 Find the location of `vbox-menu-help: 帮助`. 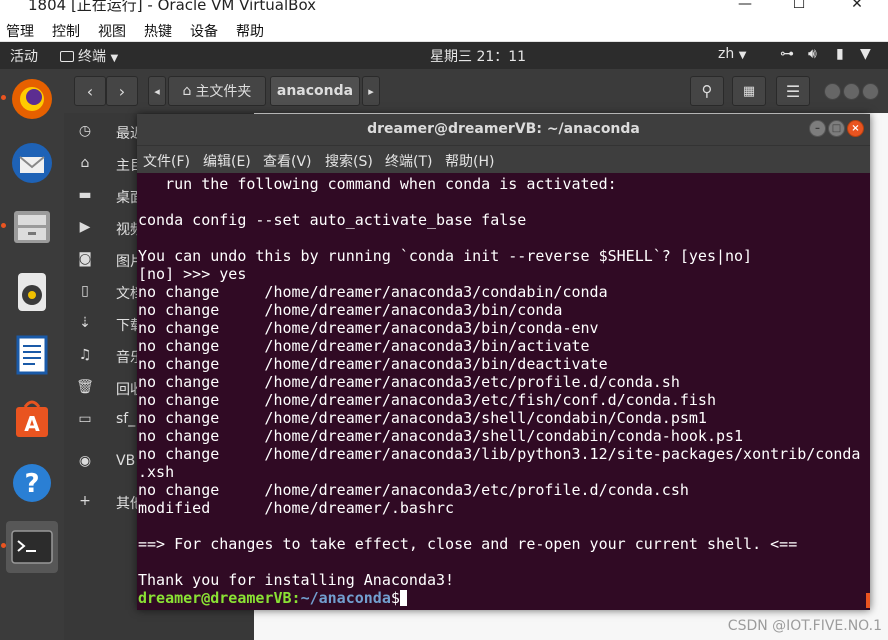

vbox-menu-help: 帮助 is located at coordinates (250, 31).